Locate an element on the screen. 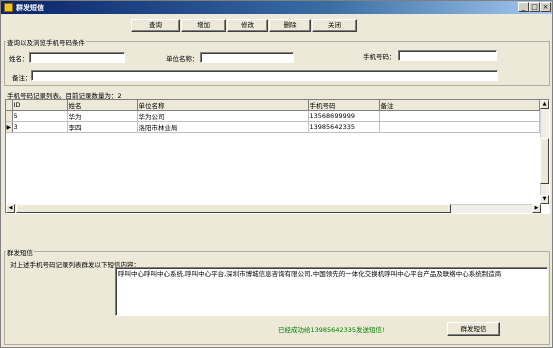 The image size is (553, 348). remark-input is located at coordinates (264, 75).